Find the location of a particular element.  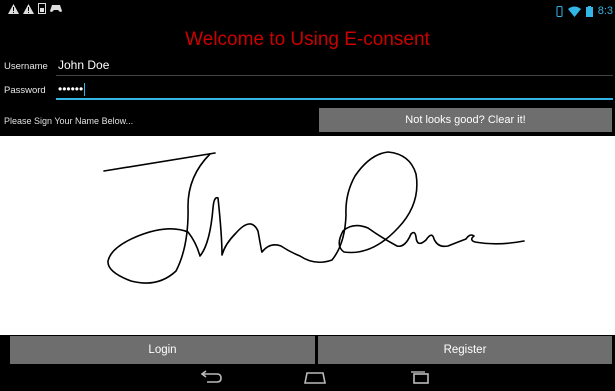

password-row: Password •••••• is located at coordinates (307, 91).